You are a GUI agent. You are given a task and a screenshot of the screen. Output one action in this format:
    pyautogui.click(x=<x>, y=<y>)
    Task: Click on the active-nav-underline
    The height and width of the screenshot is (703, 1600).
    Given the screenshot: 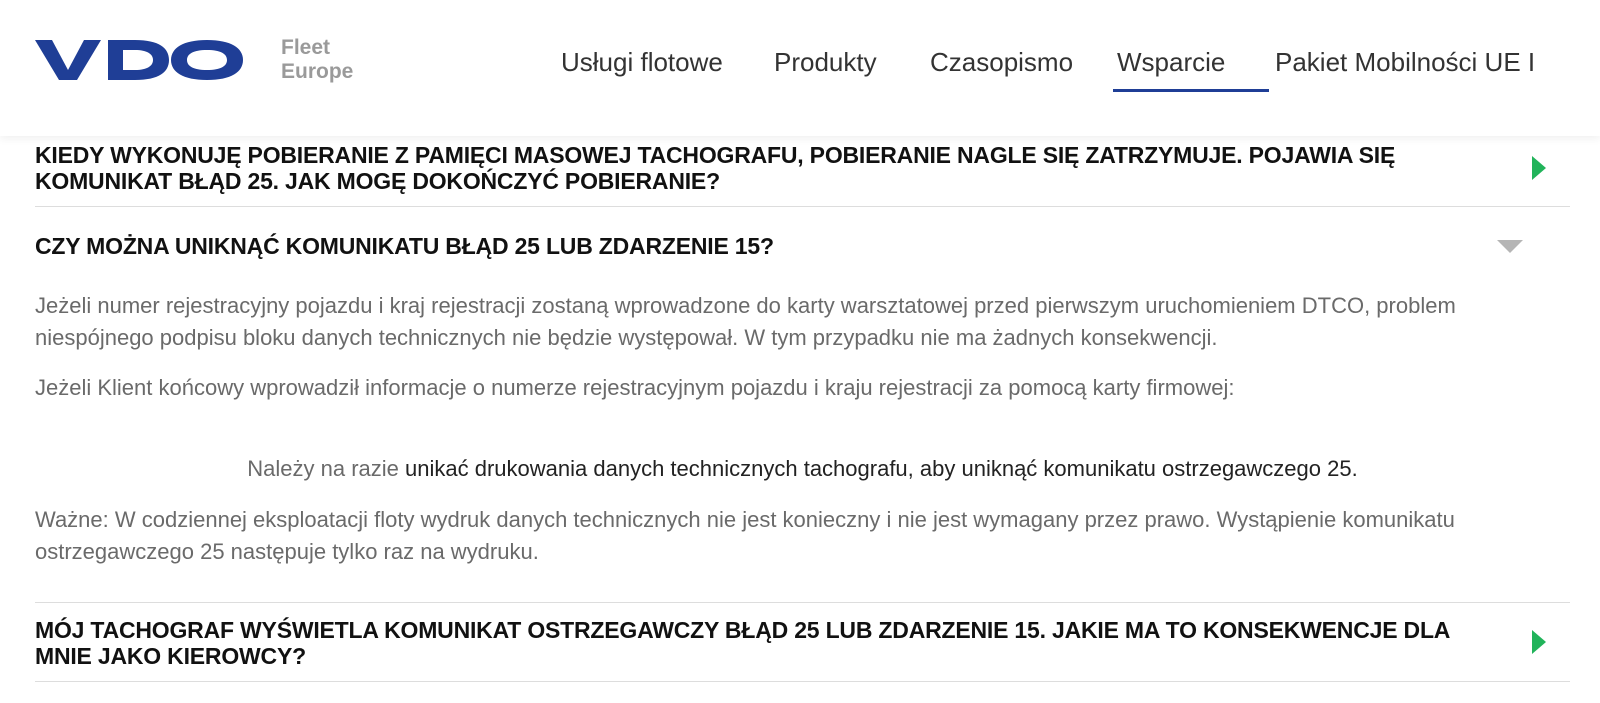 What is the action you would take?
    pyautogui.click(x=1191, y=90)
    